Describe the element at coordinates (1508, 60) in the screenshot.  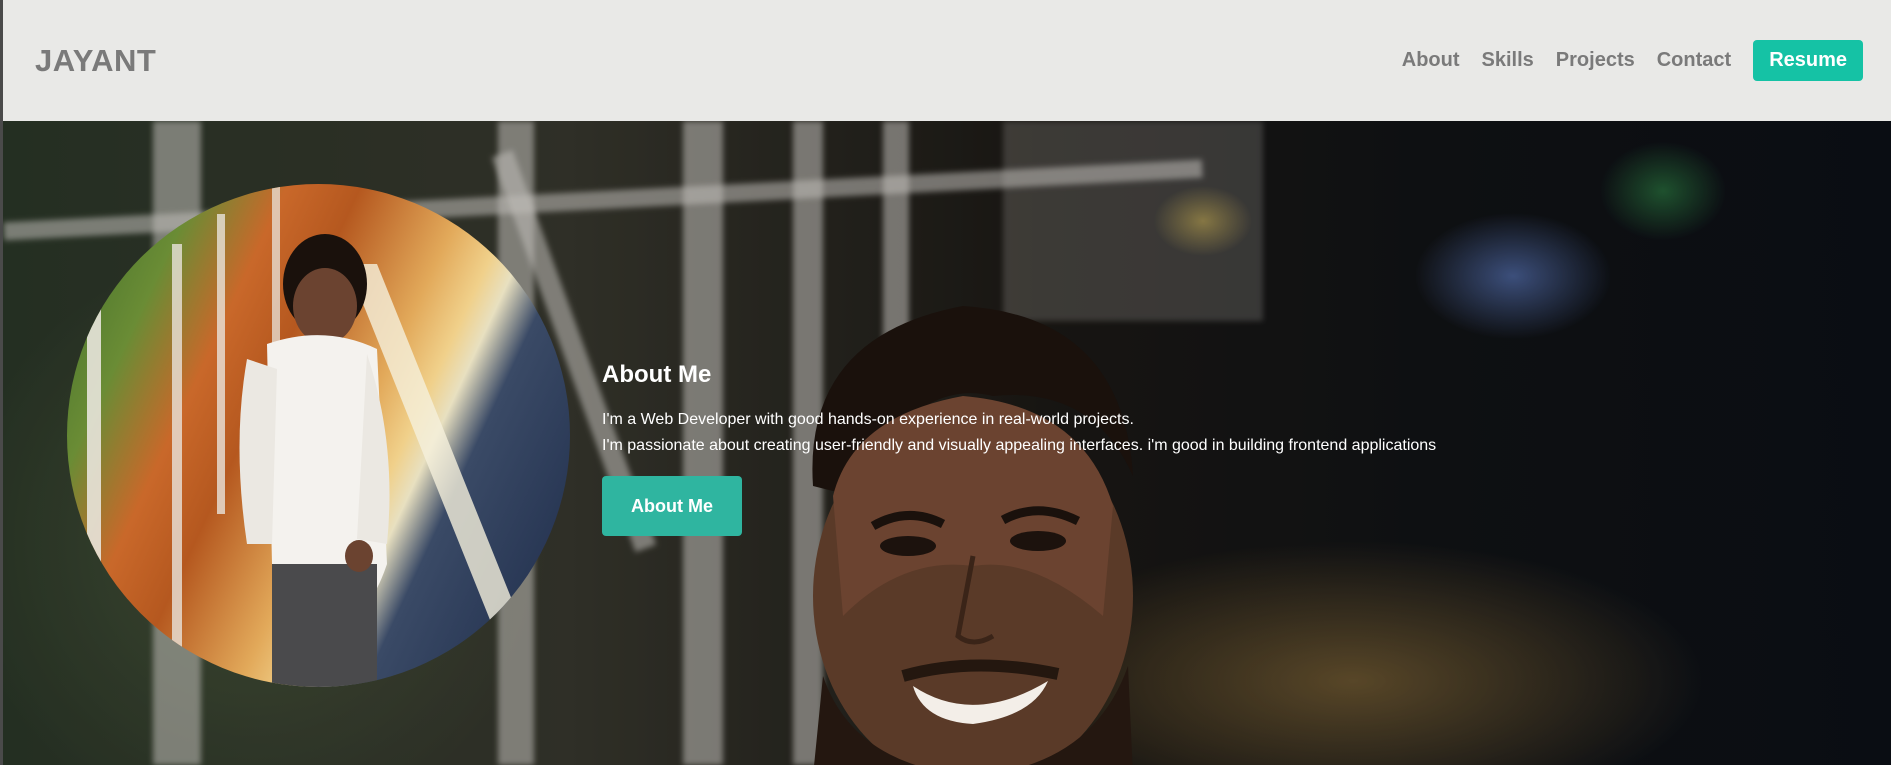
I see `nav-link-skills: Skills` at that location.